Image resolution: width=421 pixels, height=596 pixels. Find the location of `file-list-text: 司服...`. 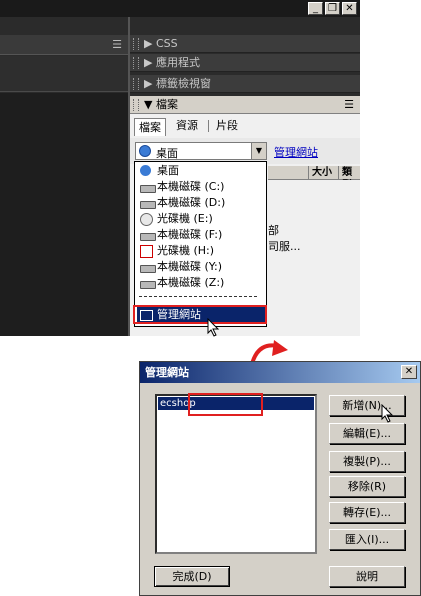

file-list-text: 司服... is located at coordinates (284, 246).